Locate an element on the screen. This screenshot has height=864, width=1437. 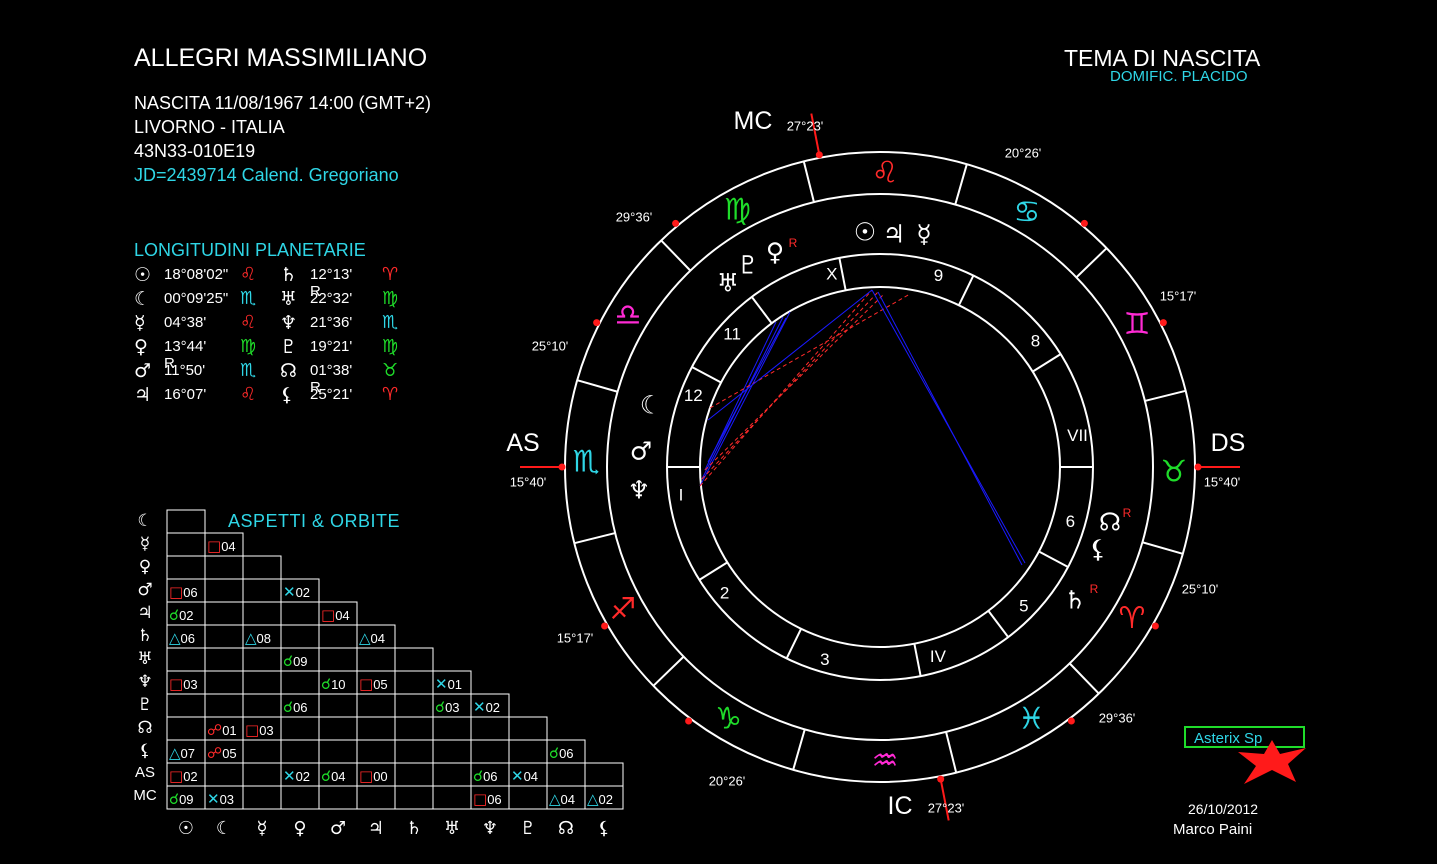
planet-glyph: ♂ is located at coordinates (641, 451).